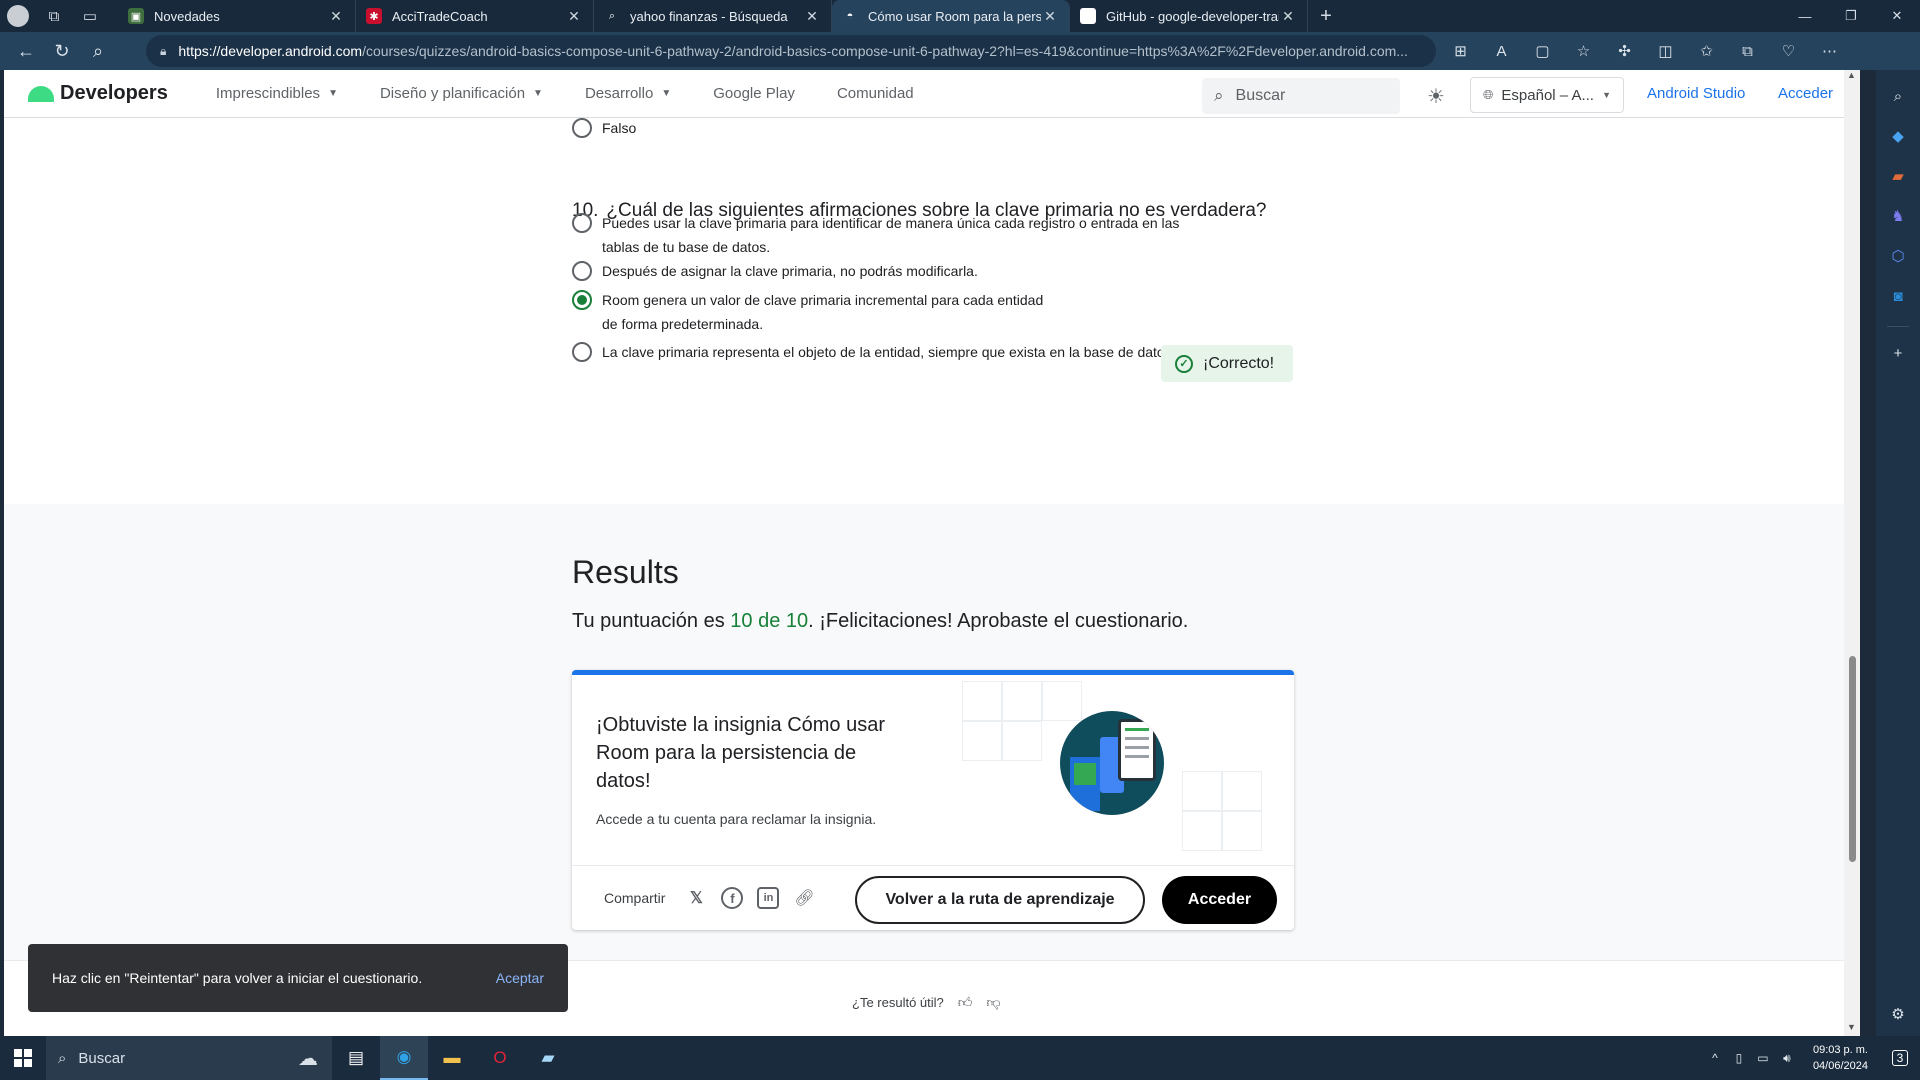 The height and width of the screenshot is (1080, 1920). I want to click on site-nav-item: Desarrollo ▼, so click(628, 93).